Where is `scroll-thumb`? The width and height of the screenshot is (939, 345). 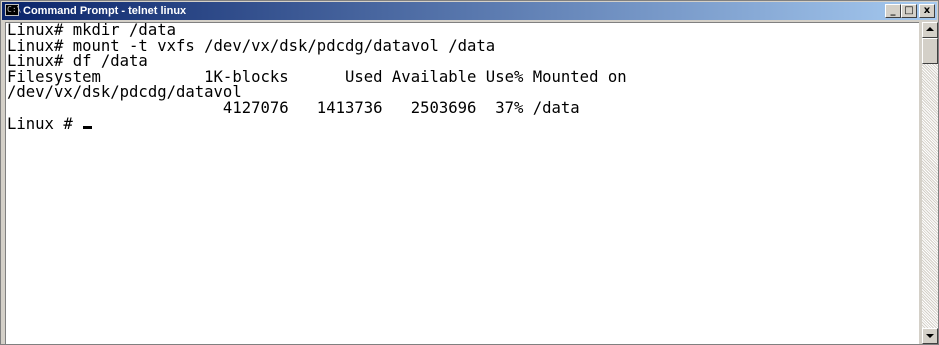
scroll-thumb is located at coordinates (930, 51).